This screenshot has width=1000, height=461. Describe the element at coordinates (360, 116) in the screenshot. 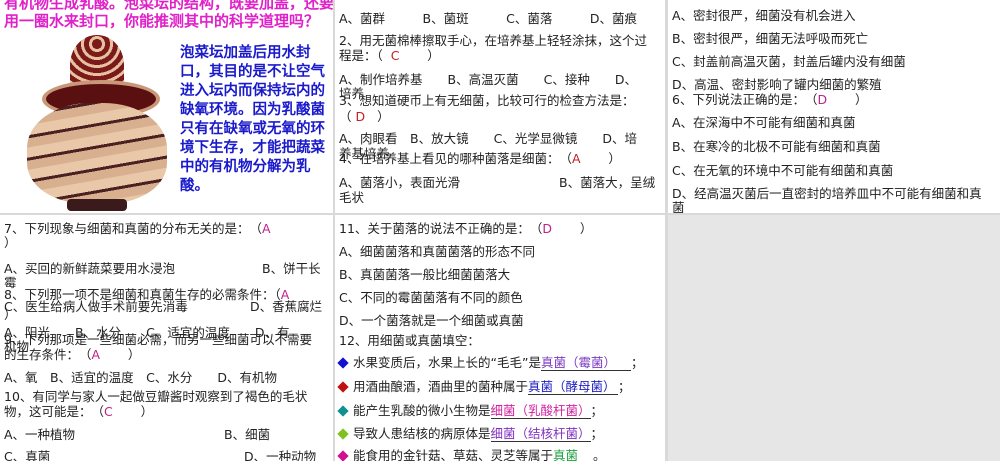

I see `q3-answer: D` at that location.